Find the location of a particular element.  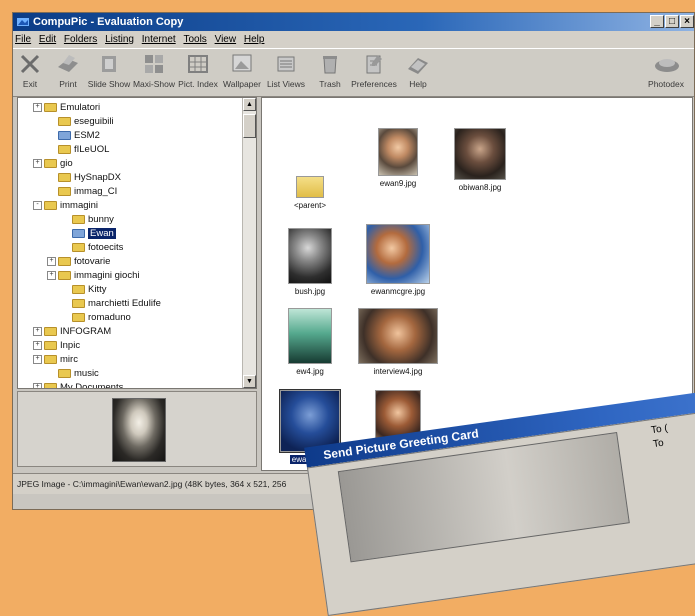

tree-item-label: Emulatori is located at coordinates (80, 107).